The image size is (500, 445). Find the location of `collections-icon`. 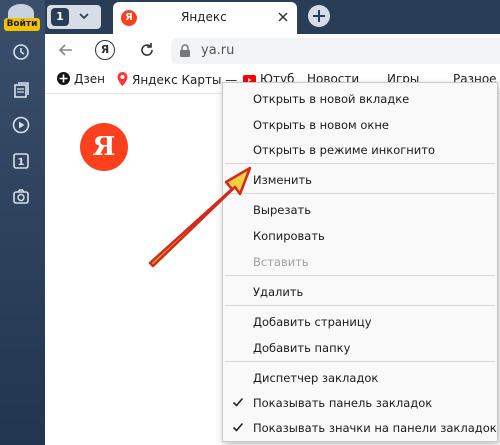

collections-icon is located at coordinates (21, 90).